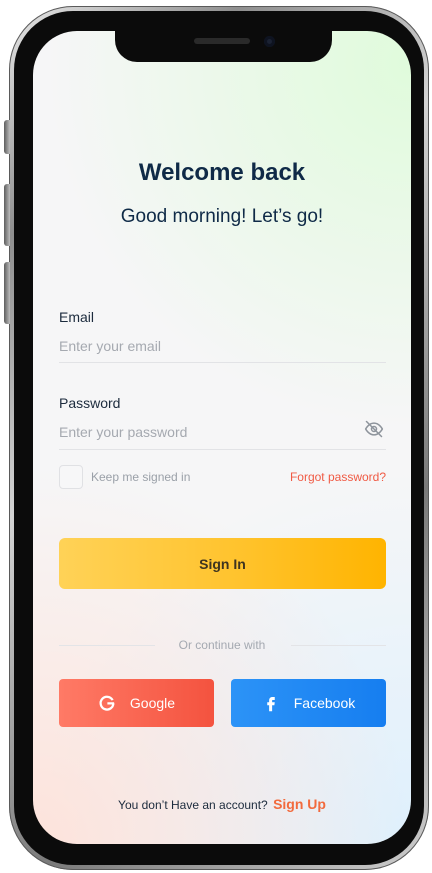 This screenshot has width=432, height=873. What do you see at coordinates (141, 477) in the screenshot?
I see `keep-signed-in-label: Keep me signed in` at bounding box center [141, 477].